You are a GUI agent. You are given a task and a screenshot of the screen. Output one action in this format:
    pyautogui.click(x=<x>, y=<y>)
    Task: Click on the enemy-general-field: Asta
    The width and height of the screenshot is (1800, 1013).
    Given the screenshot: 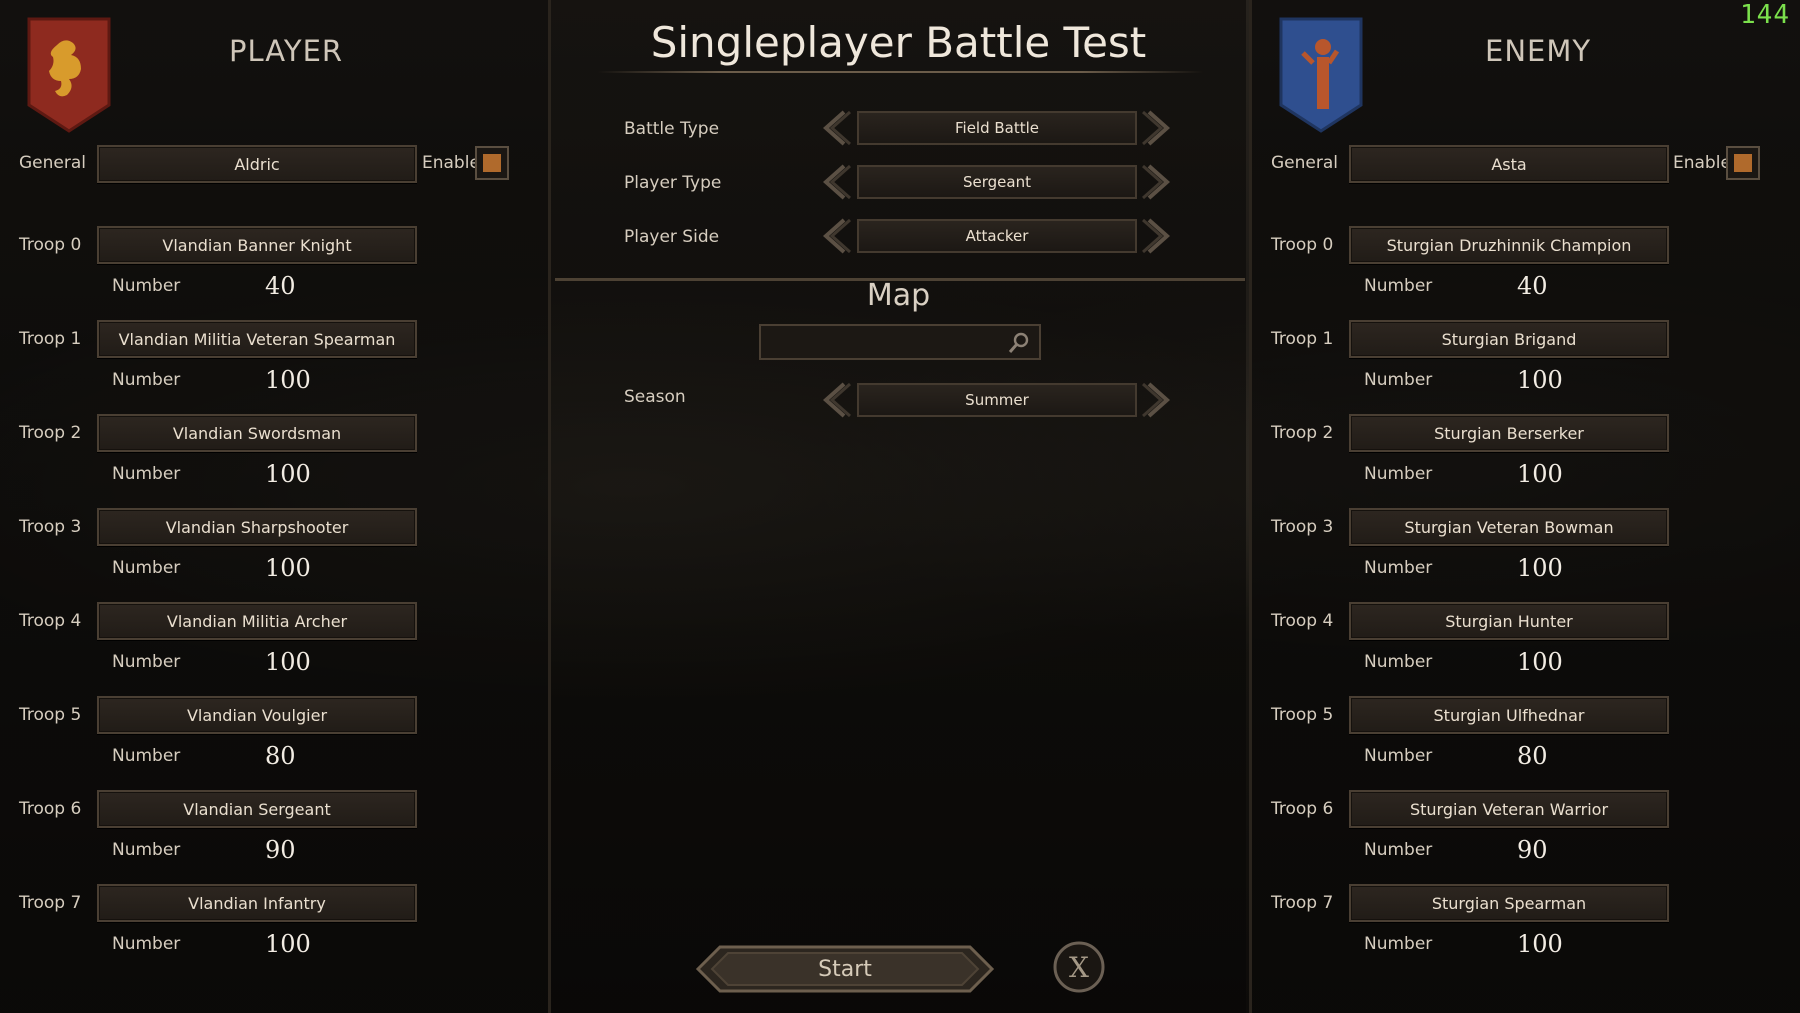 What is the action you would take?
    pyautogui.click(x=1509, y=164)
    